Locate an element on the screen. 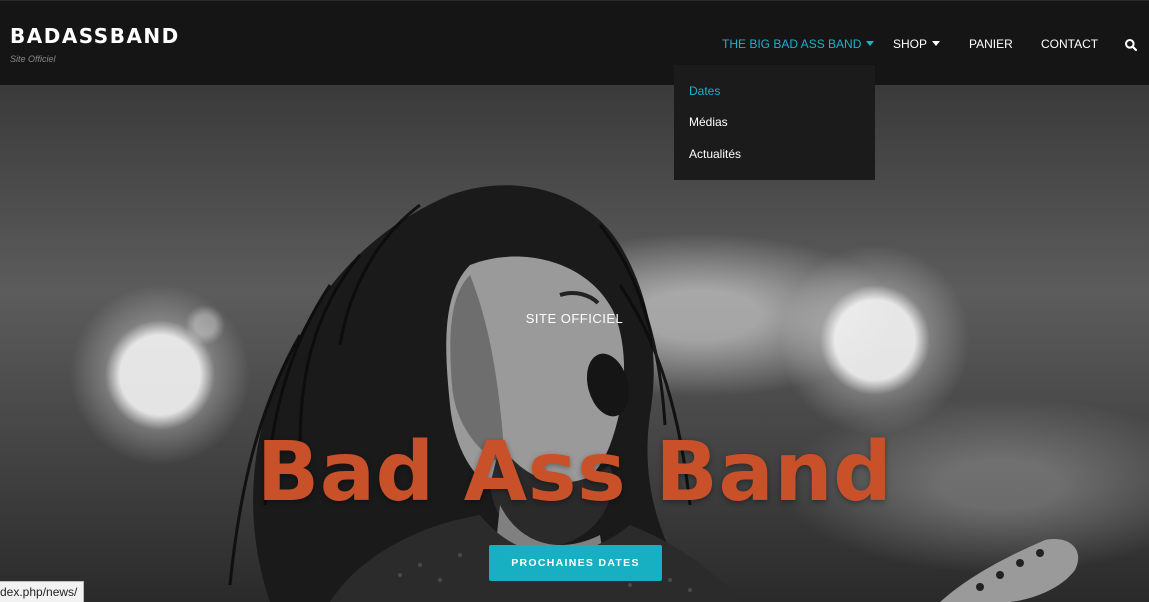 This screenshot has height=602, width=1149. upcoming-dates-button: PROCHAINES DATES is located at coordinates (575, 563).